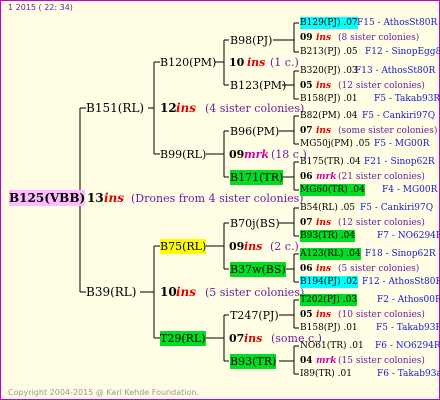  I want to click on root-queen: B125(VBB), so click(47, 198).